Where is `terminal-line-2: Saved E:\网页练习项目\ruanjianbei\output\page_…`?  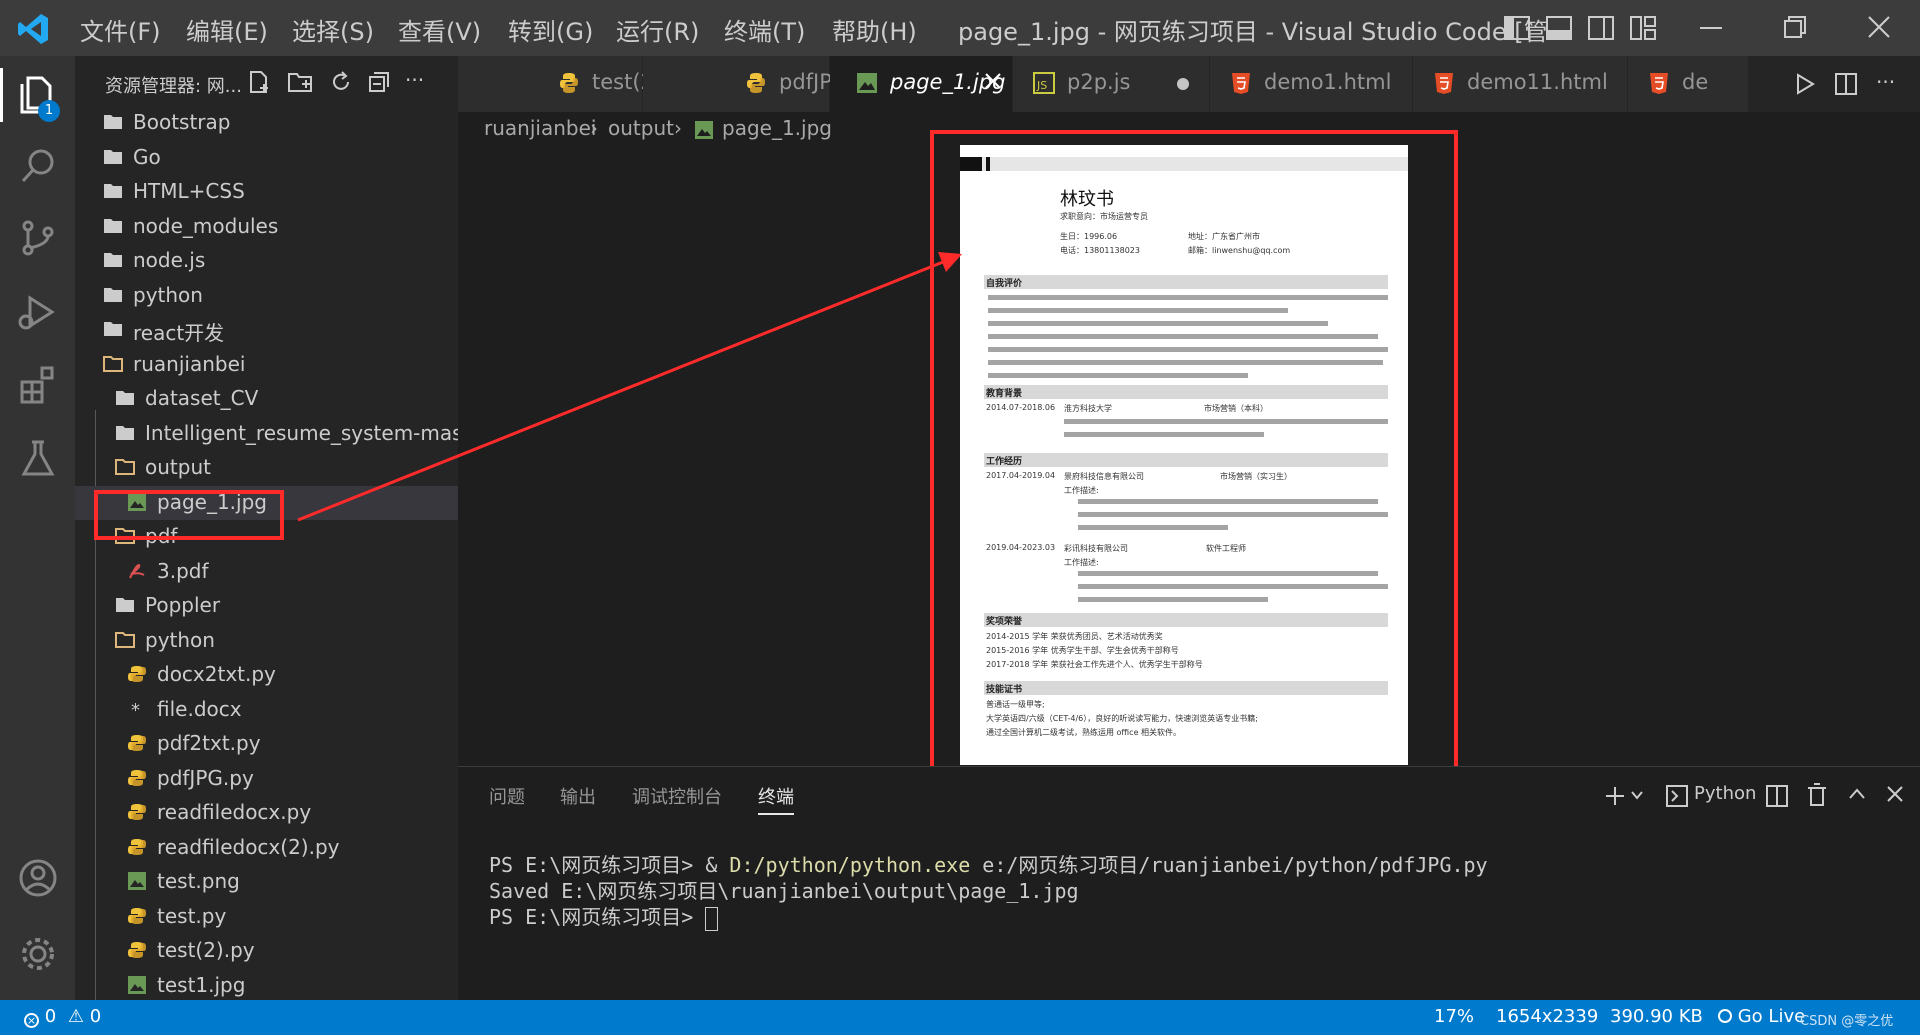 terminal-line-2: Saved E:\网页练习项目\ruanjianbei\output\page_… is located at coordinates (784, 889).